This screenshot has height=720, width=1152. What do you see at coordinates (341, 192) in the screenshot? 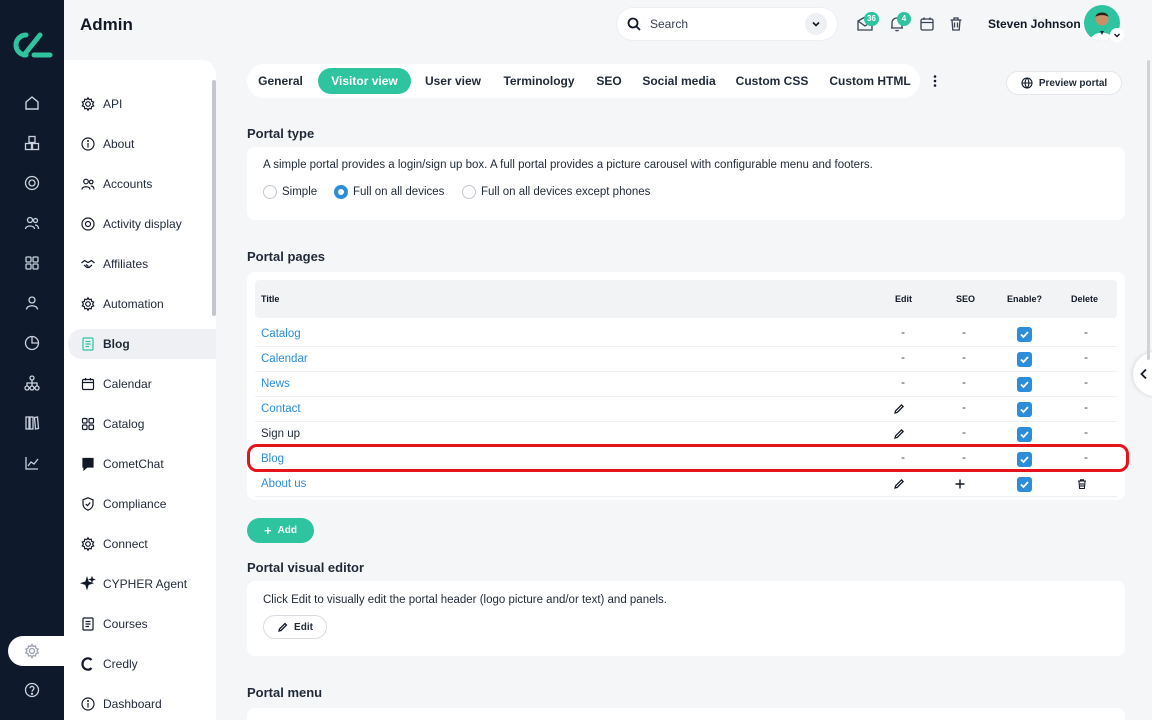
I see `radio-circle-selected` at bounding box center [341, 192].